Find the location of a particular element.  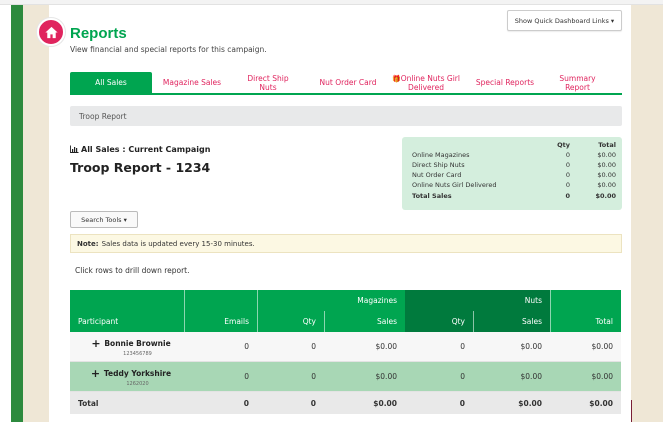

summary-label: Total Sales is located at coordinates (432, 196).